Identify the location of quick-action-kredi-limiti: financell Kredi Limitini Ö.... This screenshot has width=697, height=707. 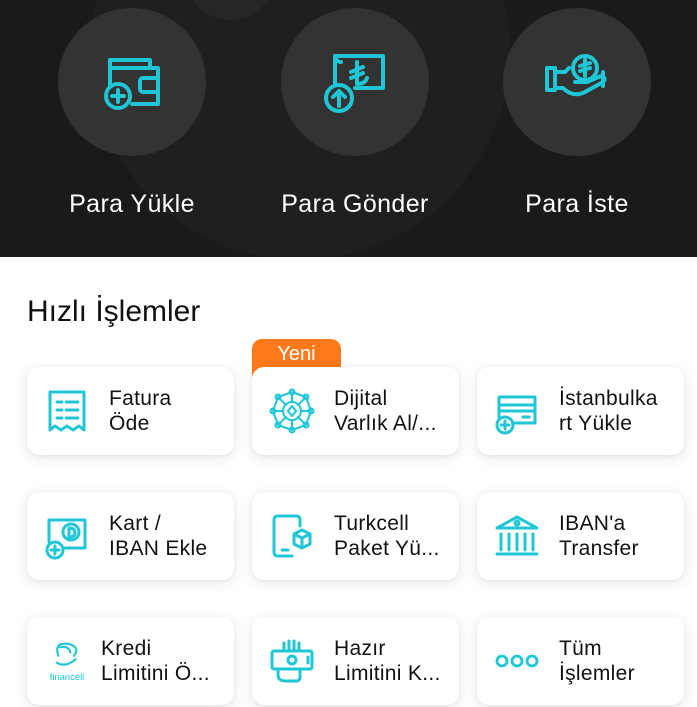
(130, 661).